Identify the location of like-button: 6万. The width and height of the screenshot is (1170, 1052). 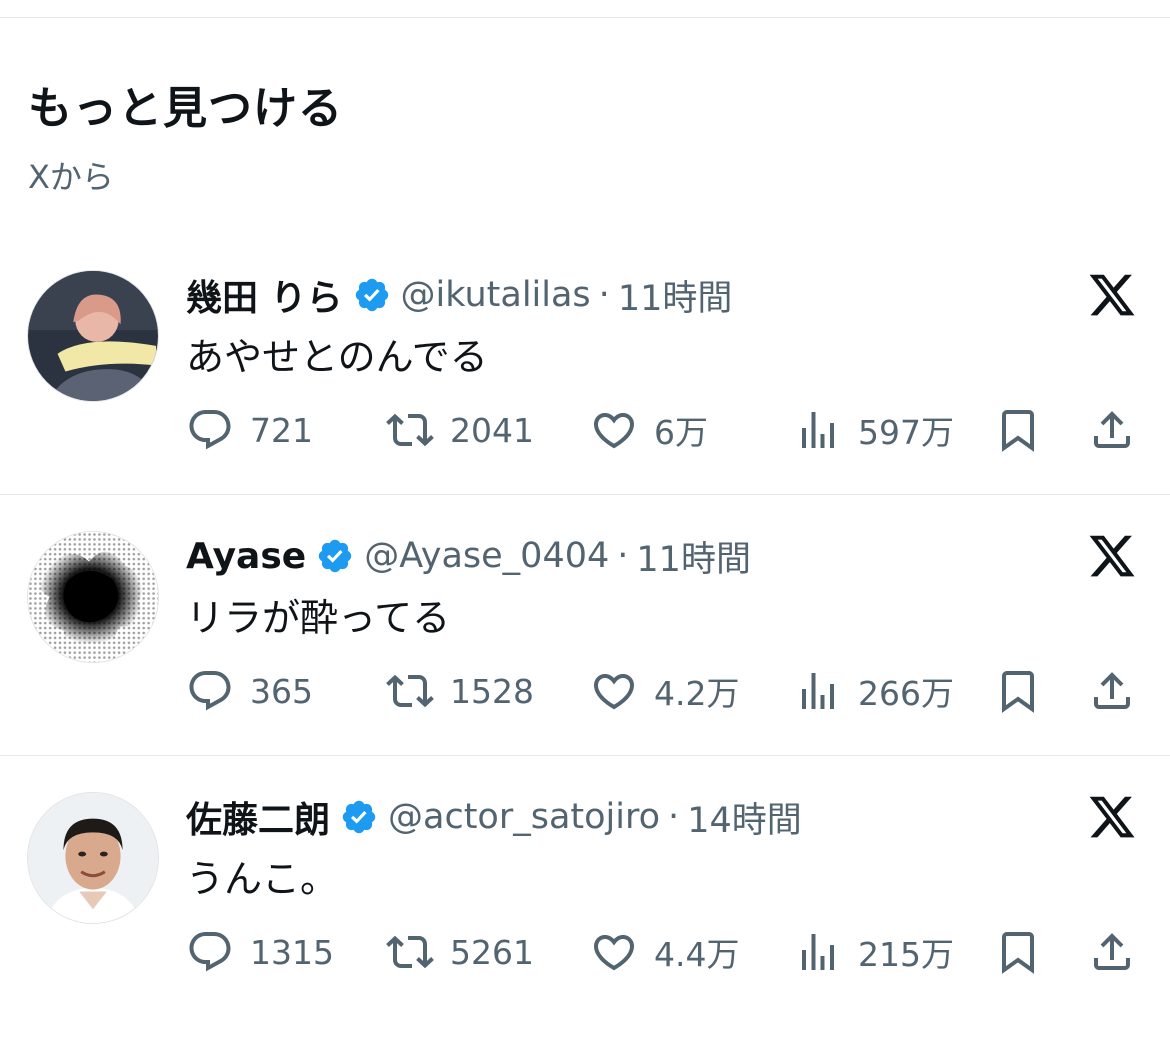
(649, 430).